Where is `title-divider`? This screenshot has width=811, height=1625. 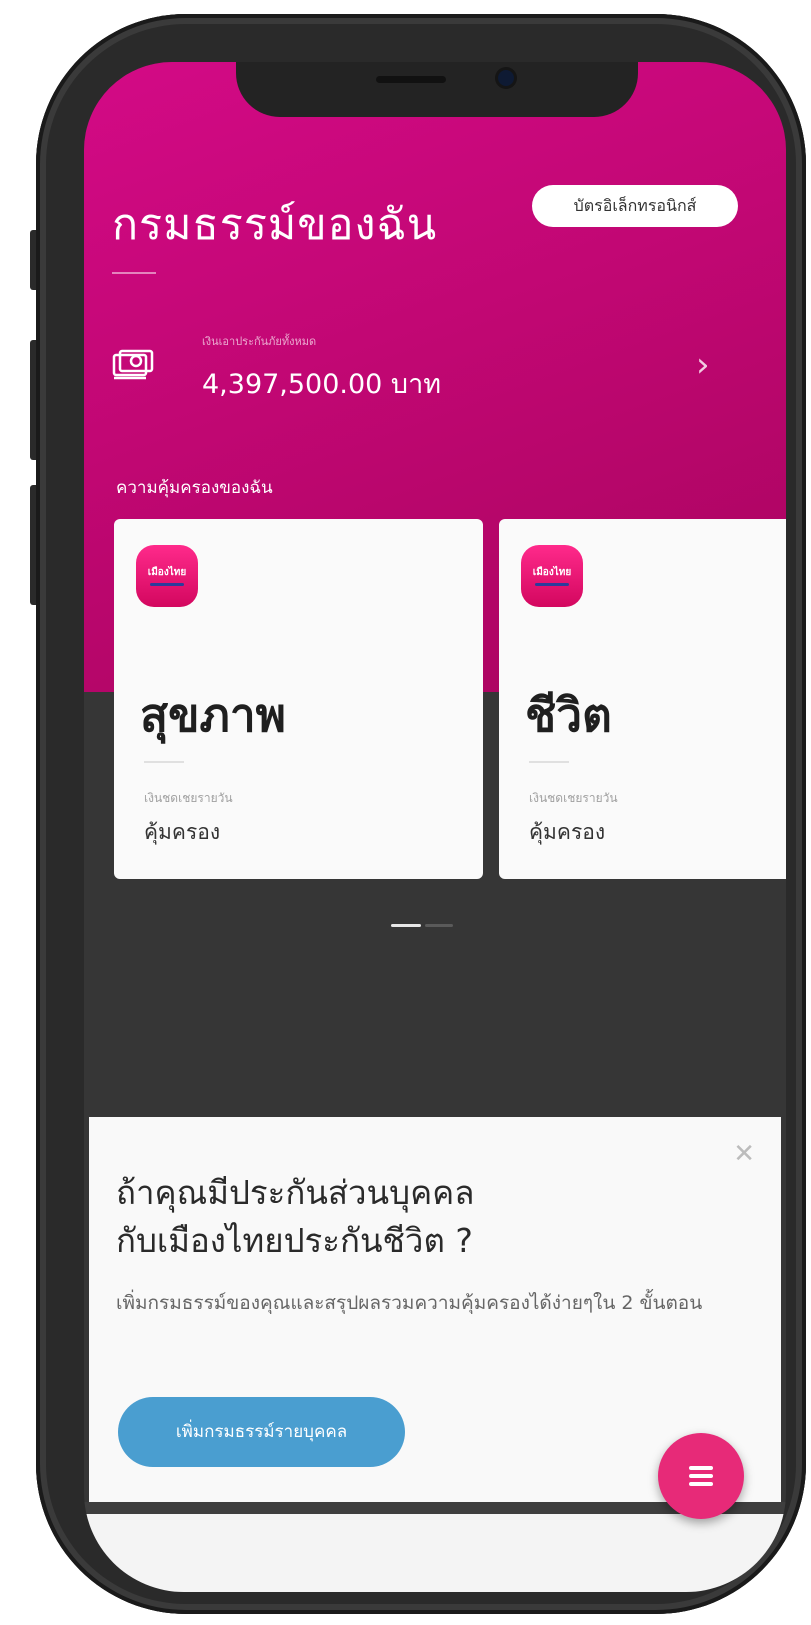
title-divider is located at coordinates (134, 273).